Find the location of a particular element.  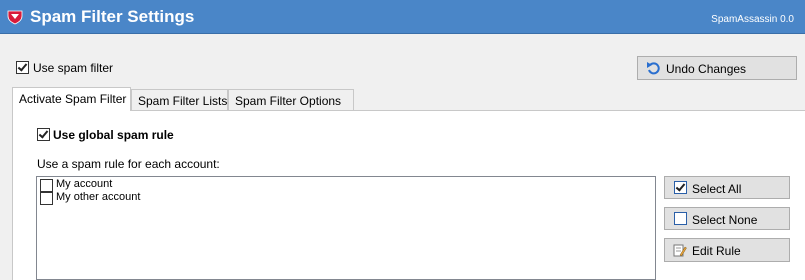

title-bar: Spam Filter Settings SpamAssassin 0.0 is located at coordinates (402, 17).